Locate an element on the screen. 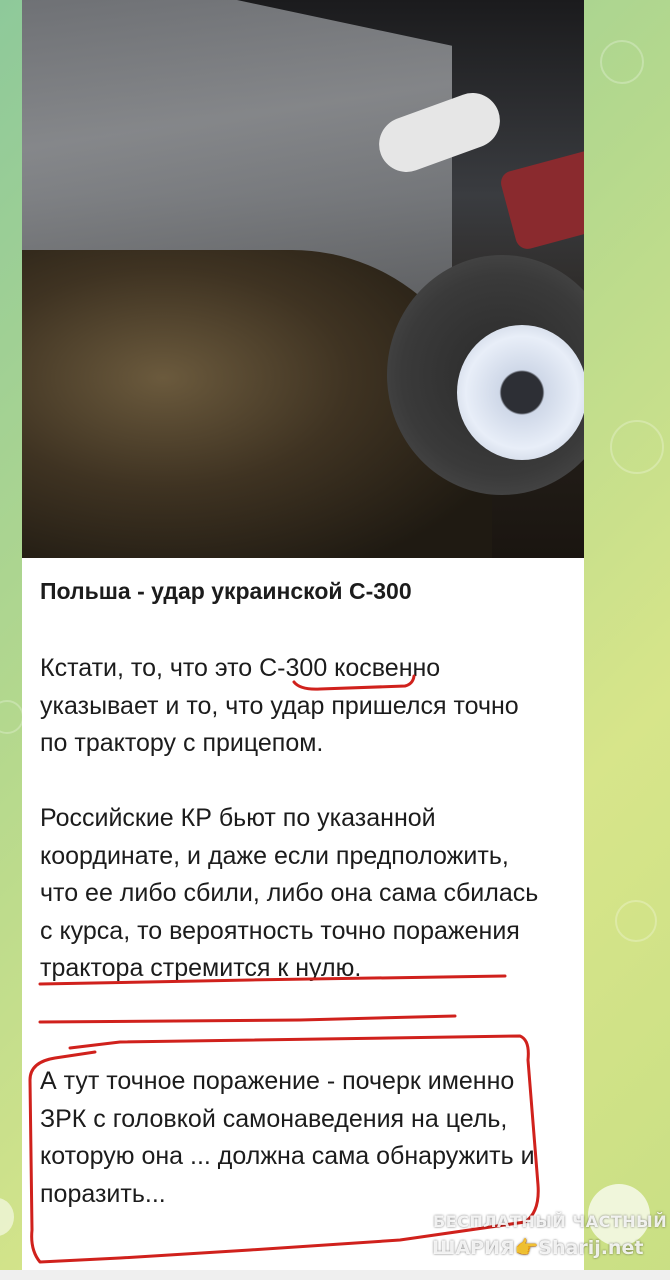 The height and width of the screenshot is (1280, 670). post-title: Польша - удар украинской С-300 is located at coordinates (226, 591).